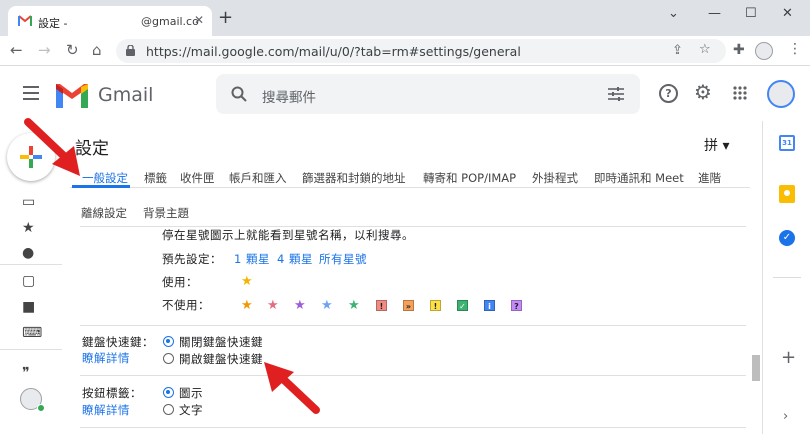 This screenshot has height=434, width=810. What do you see at coordinates (247, 305) in the screenshot?
I see `orange-star-icon: ★` at bounding box center [247, 305].